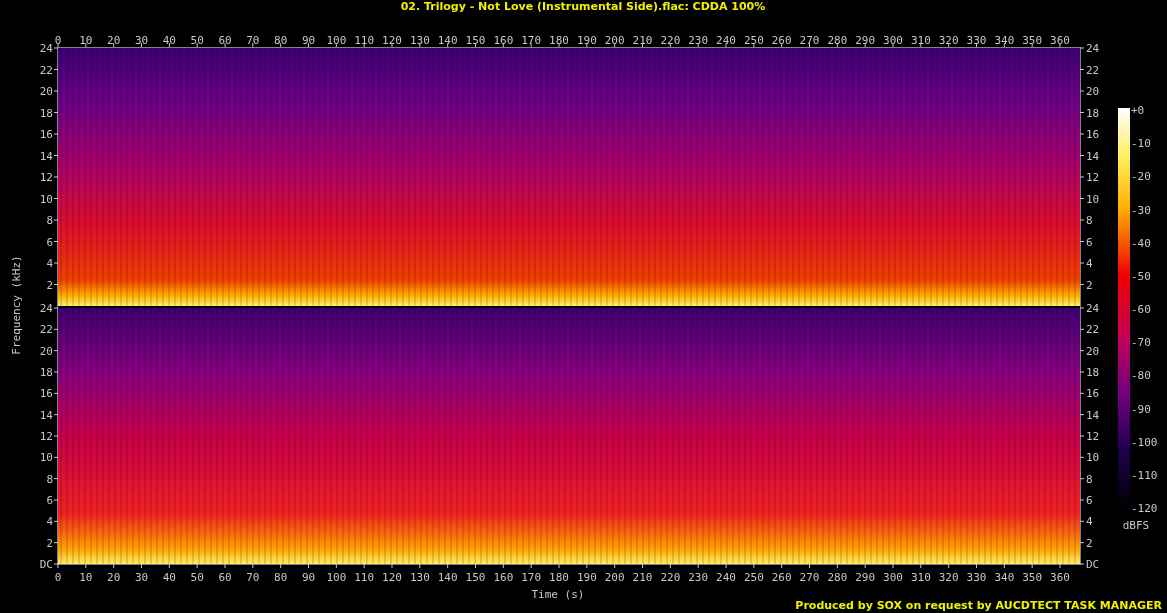 This screenshot has height=613, width=1167. I want to click on scale-label: -10, so click(1141, 144).